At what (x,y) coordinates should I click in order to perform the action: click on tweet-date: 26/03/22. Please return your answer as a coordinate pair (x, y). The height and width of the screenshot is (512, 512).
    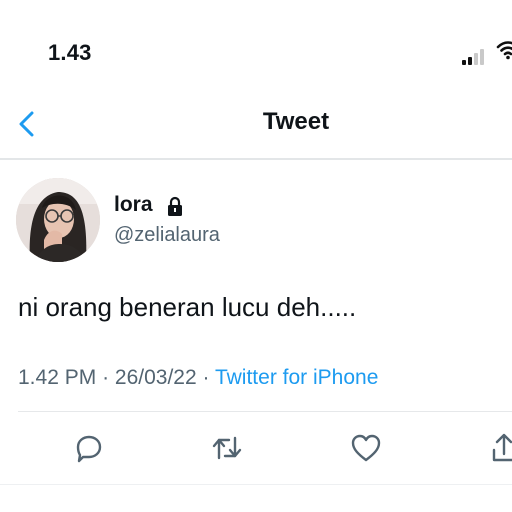
    Looking at the image, I should click on (155, 377).